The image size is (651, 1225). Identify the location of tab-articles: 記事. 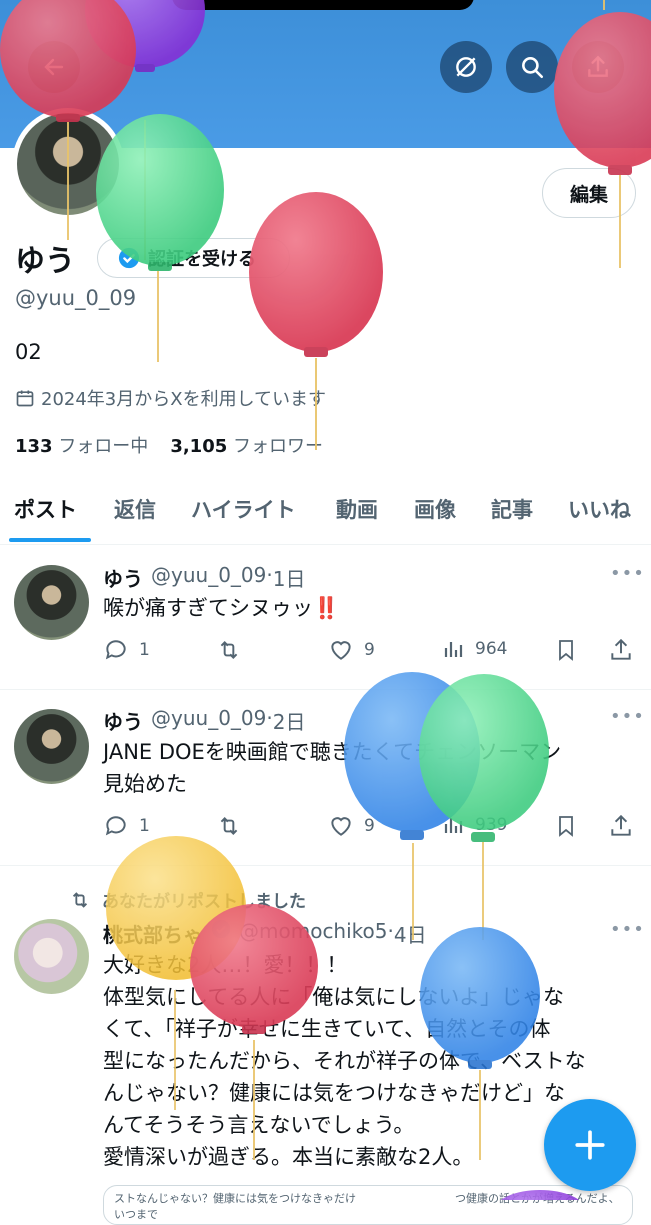
(512, 509).